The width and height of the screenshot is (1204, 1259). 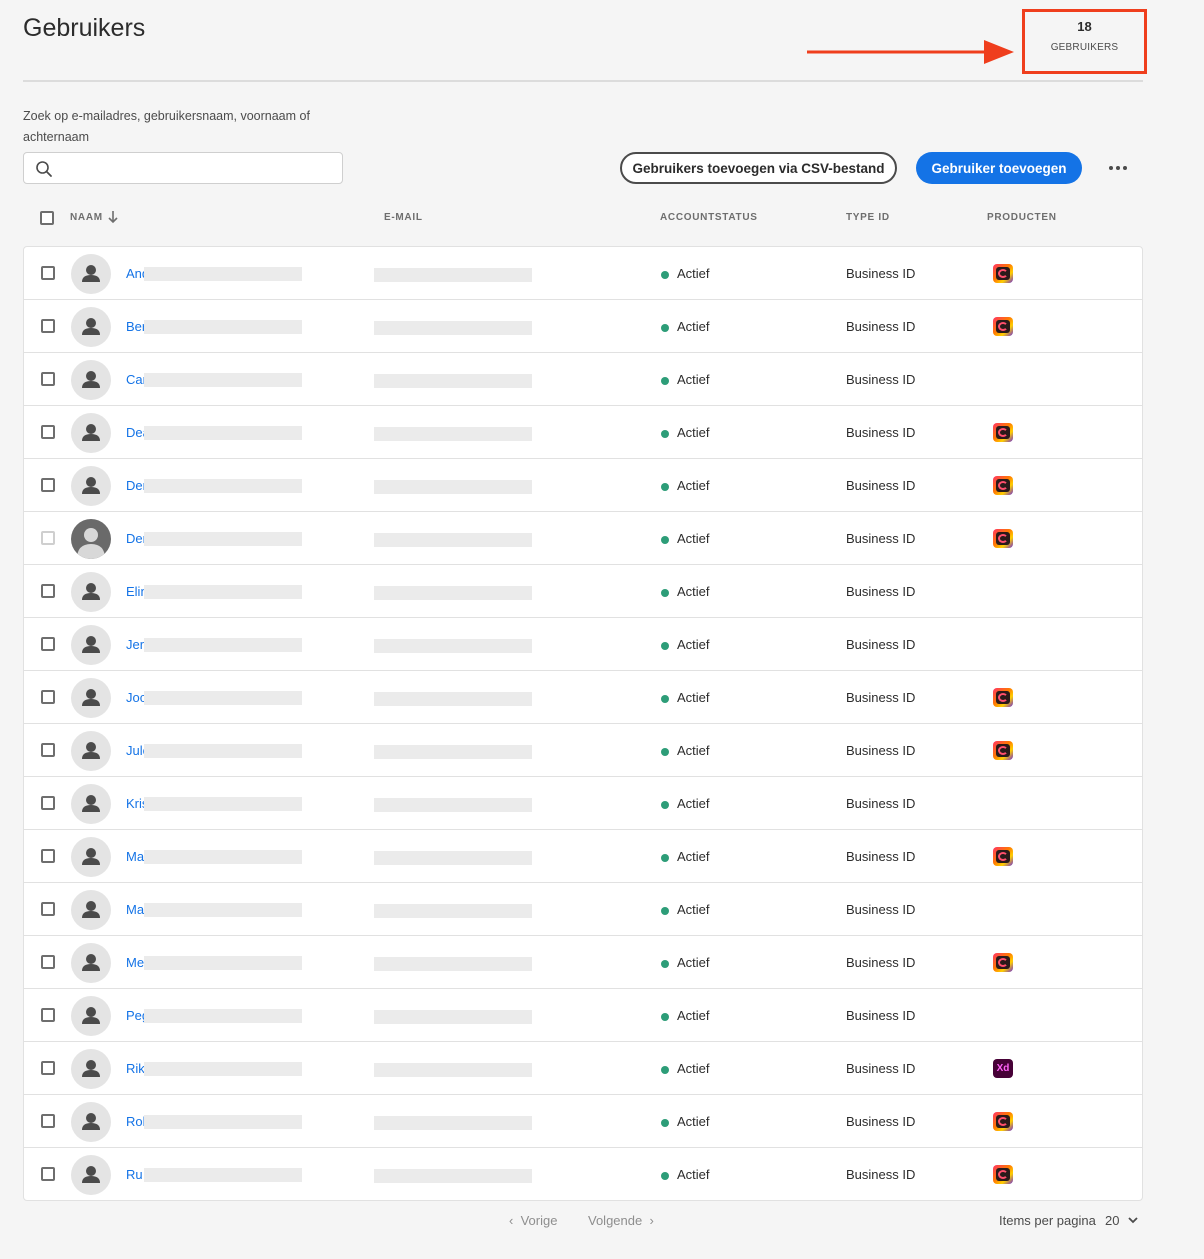 I want to click on table-row: Jule Actief Business ID, so click(x=583, y=750).